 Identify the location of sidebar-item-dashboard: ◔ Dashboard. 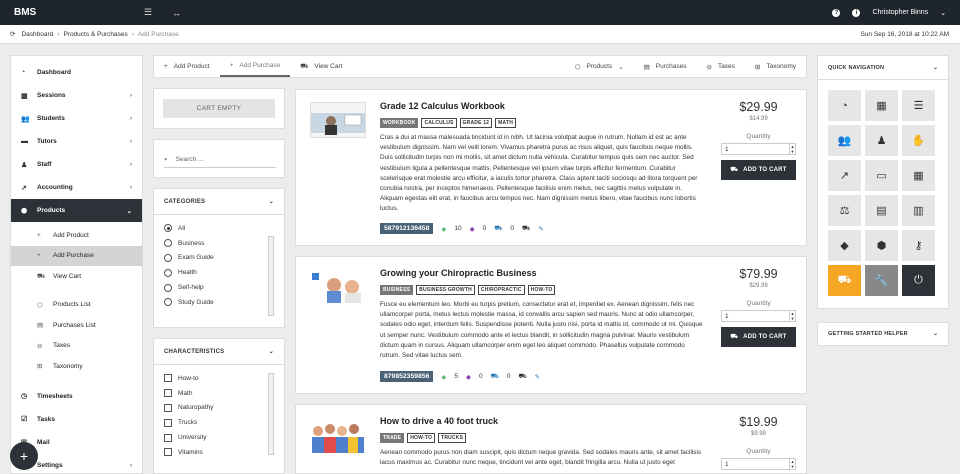
(76, 72).